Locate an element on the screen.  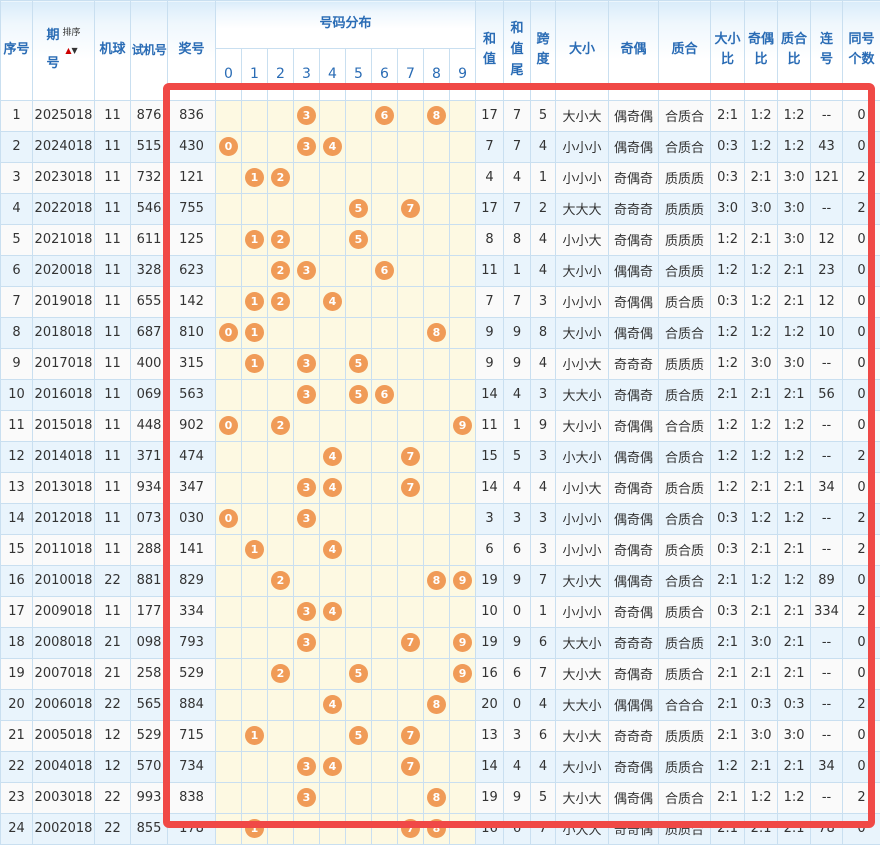
cell-test-number: 098 is located at coordinates (149, 642).